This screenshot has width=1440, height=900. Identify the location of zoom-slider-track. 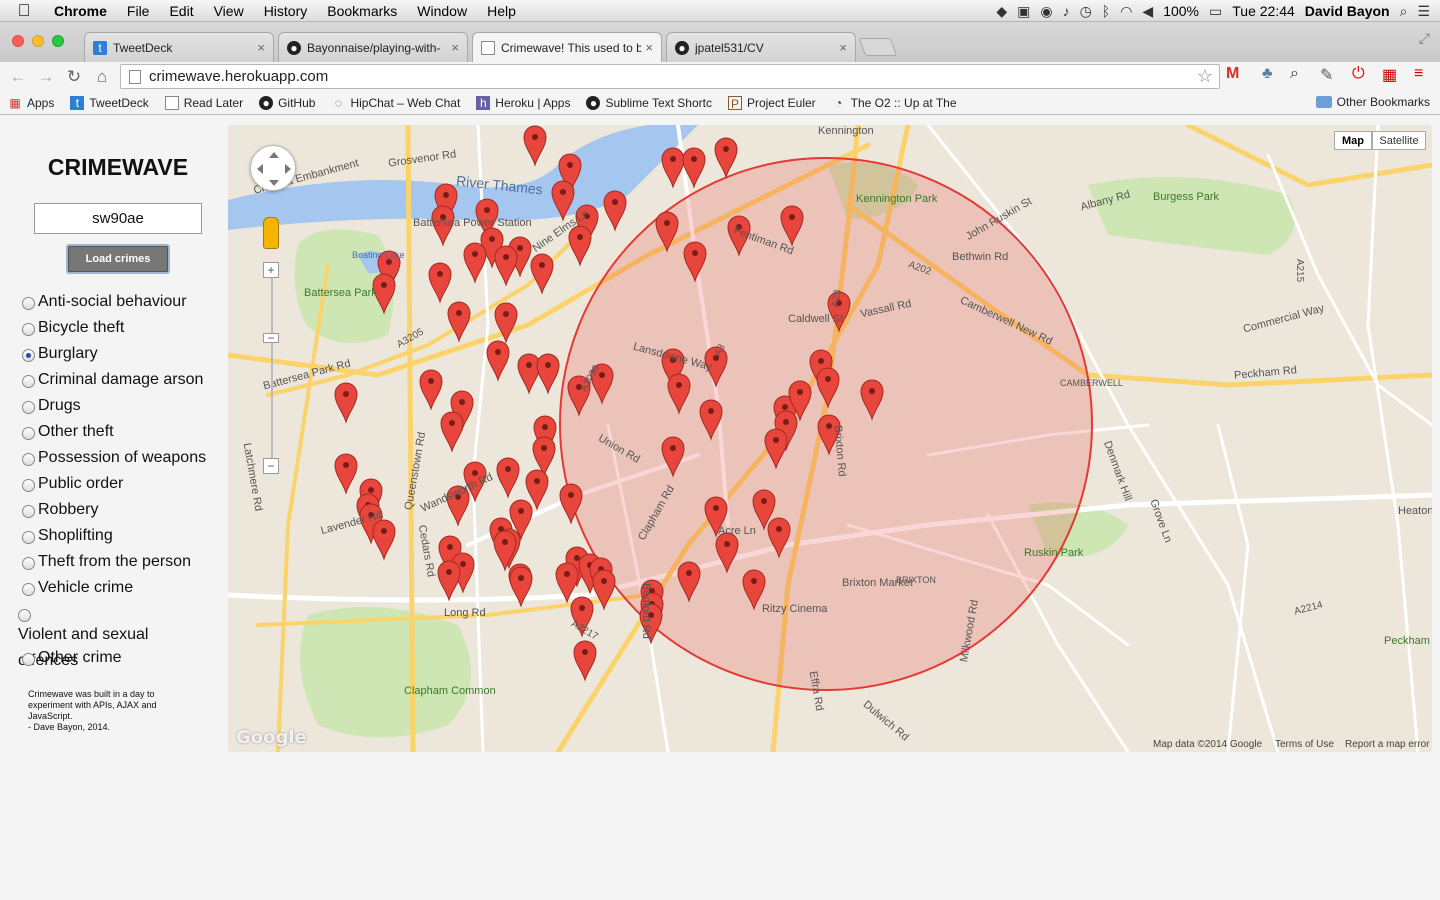
(272, 367).